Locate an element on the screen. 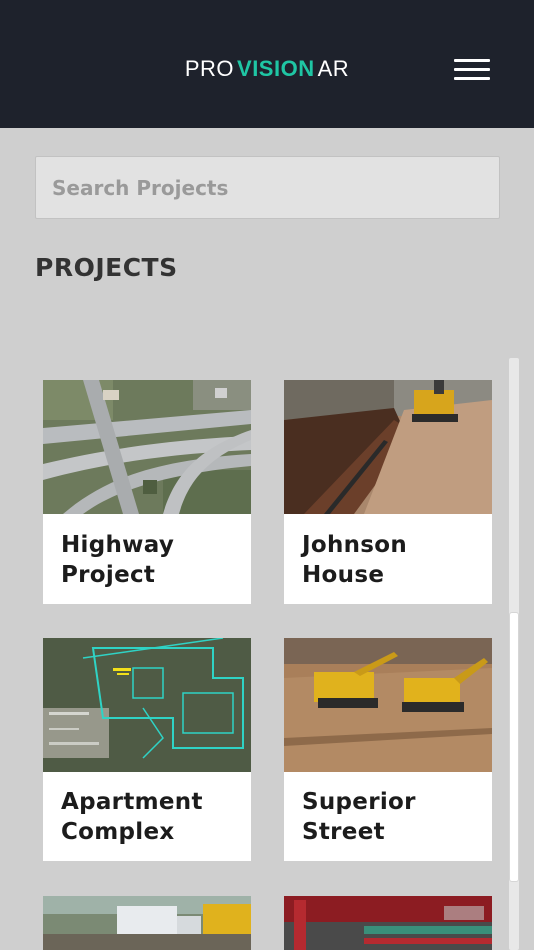  project-title-line: Complex is located at coordinates (118, 832).